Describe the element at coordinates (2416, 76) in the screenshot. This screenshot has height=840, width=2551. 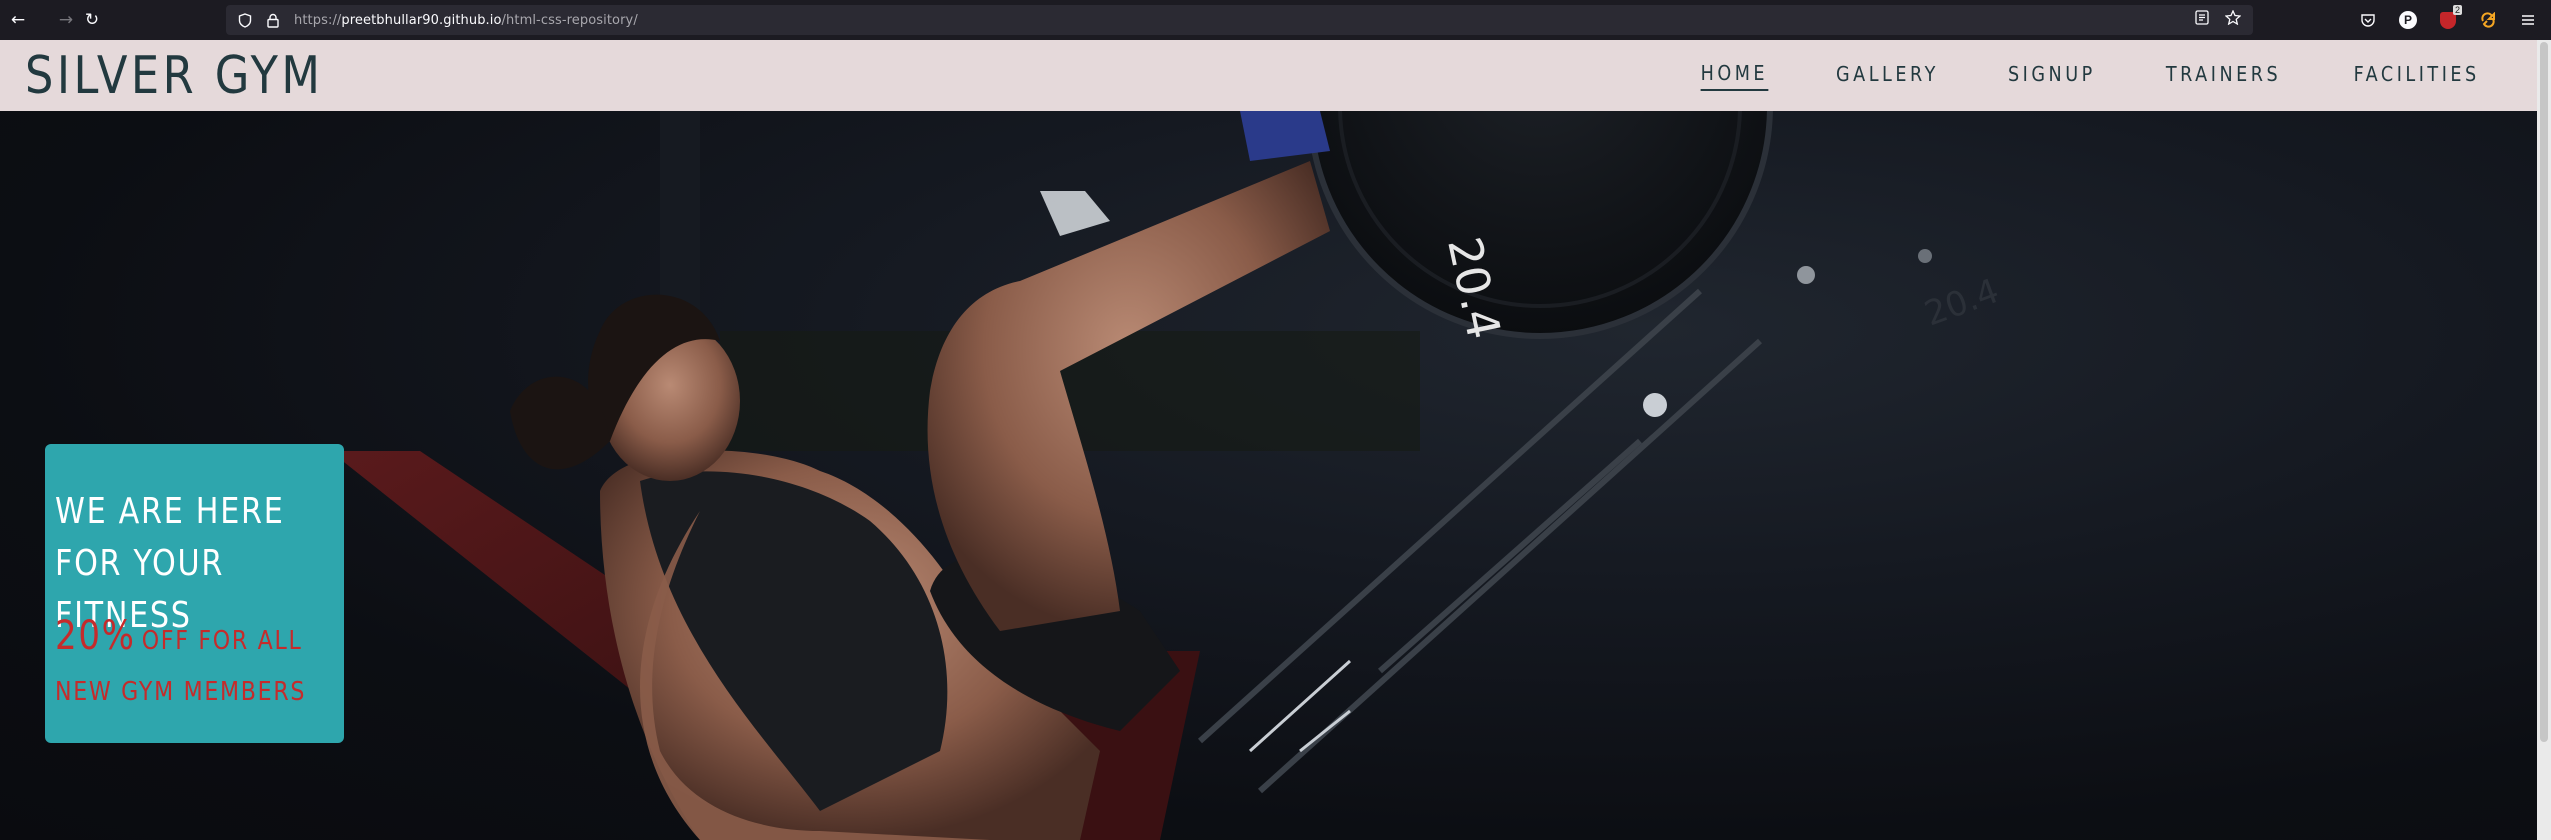
I see `nav-link-facilities: FACILITIES` at that location.